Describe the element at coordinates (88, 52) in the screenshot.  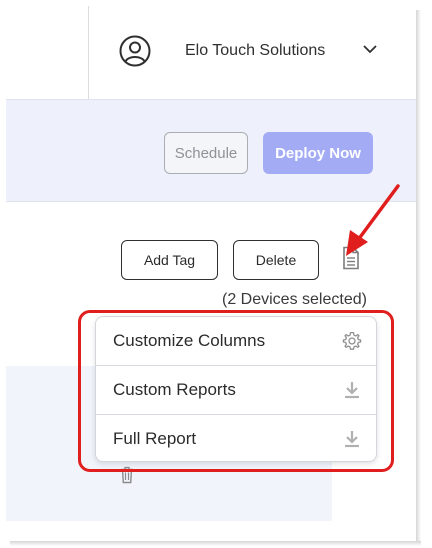
I see `header-divider` at that location.